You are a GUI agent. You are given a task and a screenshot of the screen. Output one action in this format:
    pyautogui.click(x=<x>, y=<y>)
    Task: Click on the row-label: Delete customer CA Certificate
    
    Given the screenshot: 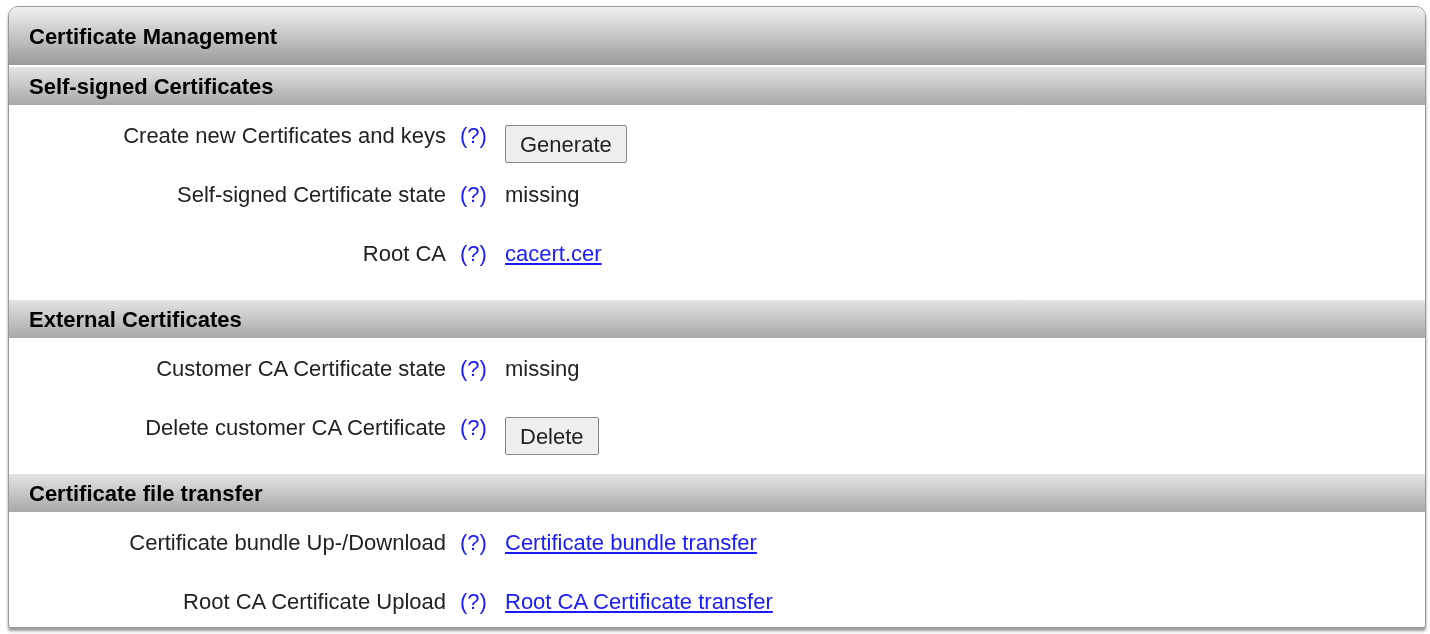 What is the action you would take?
    pyautogui.click(x=295, y=428)
    